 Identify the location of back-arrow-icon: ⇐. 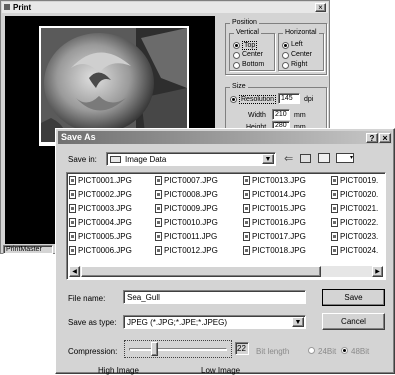
(288, 159).